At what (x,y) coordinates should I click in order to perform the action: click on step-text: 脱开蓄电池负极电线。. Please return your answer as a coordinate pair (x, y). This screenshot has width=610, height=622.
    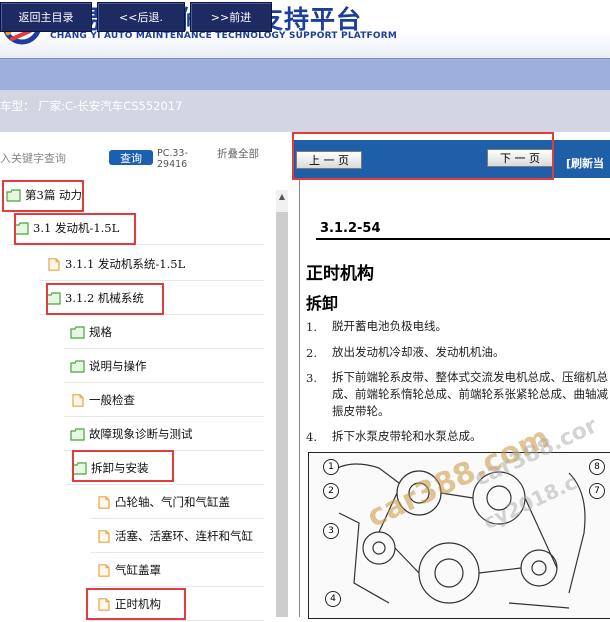
    Looking at the image, I should click on (389, 326).